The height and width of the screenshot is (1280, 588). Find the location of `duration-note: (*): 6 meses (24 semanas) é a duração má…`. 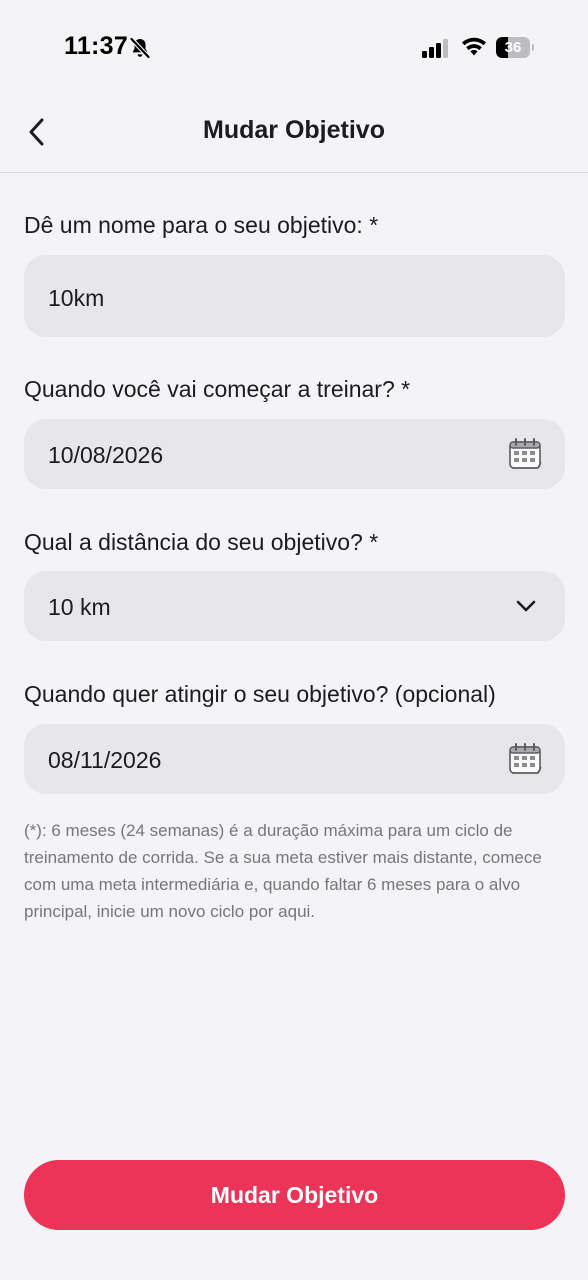

duration-note: (*): 6 meses (24 semanas) é a duração má… is located at coordinates (283, 871).